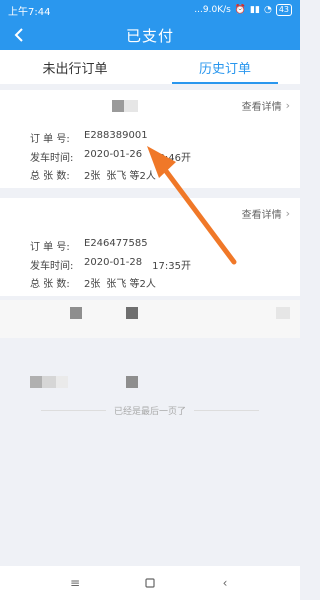  What do you see at coordinates (240, 10) in the screenshot?
I see `alarm-icon: ⏰` at bounding box center [240, 10].